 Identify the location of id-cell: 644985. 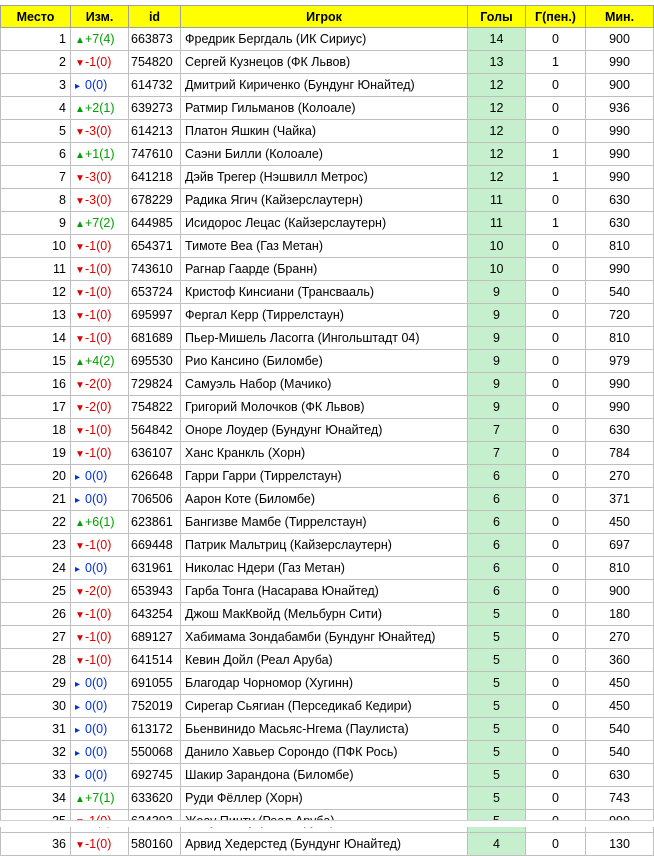
(154, 223).